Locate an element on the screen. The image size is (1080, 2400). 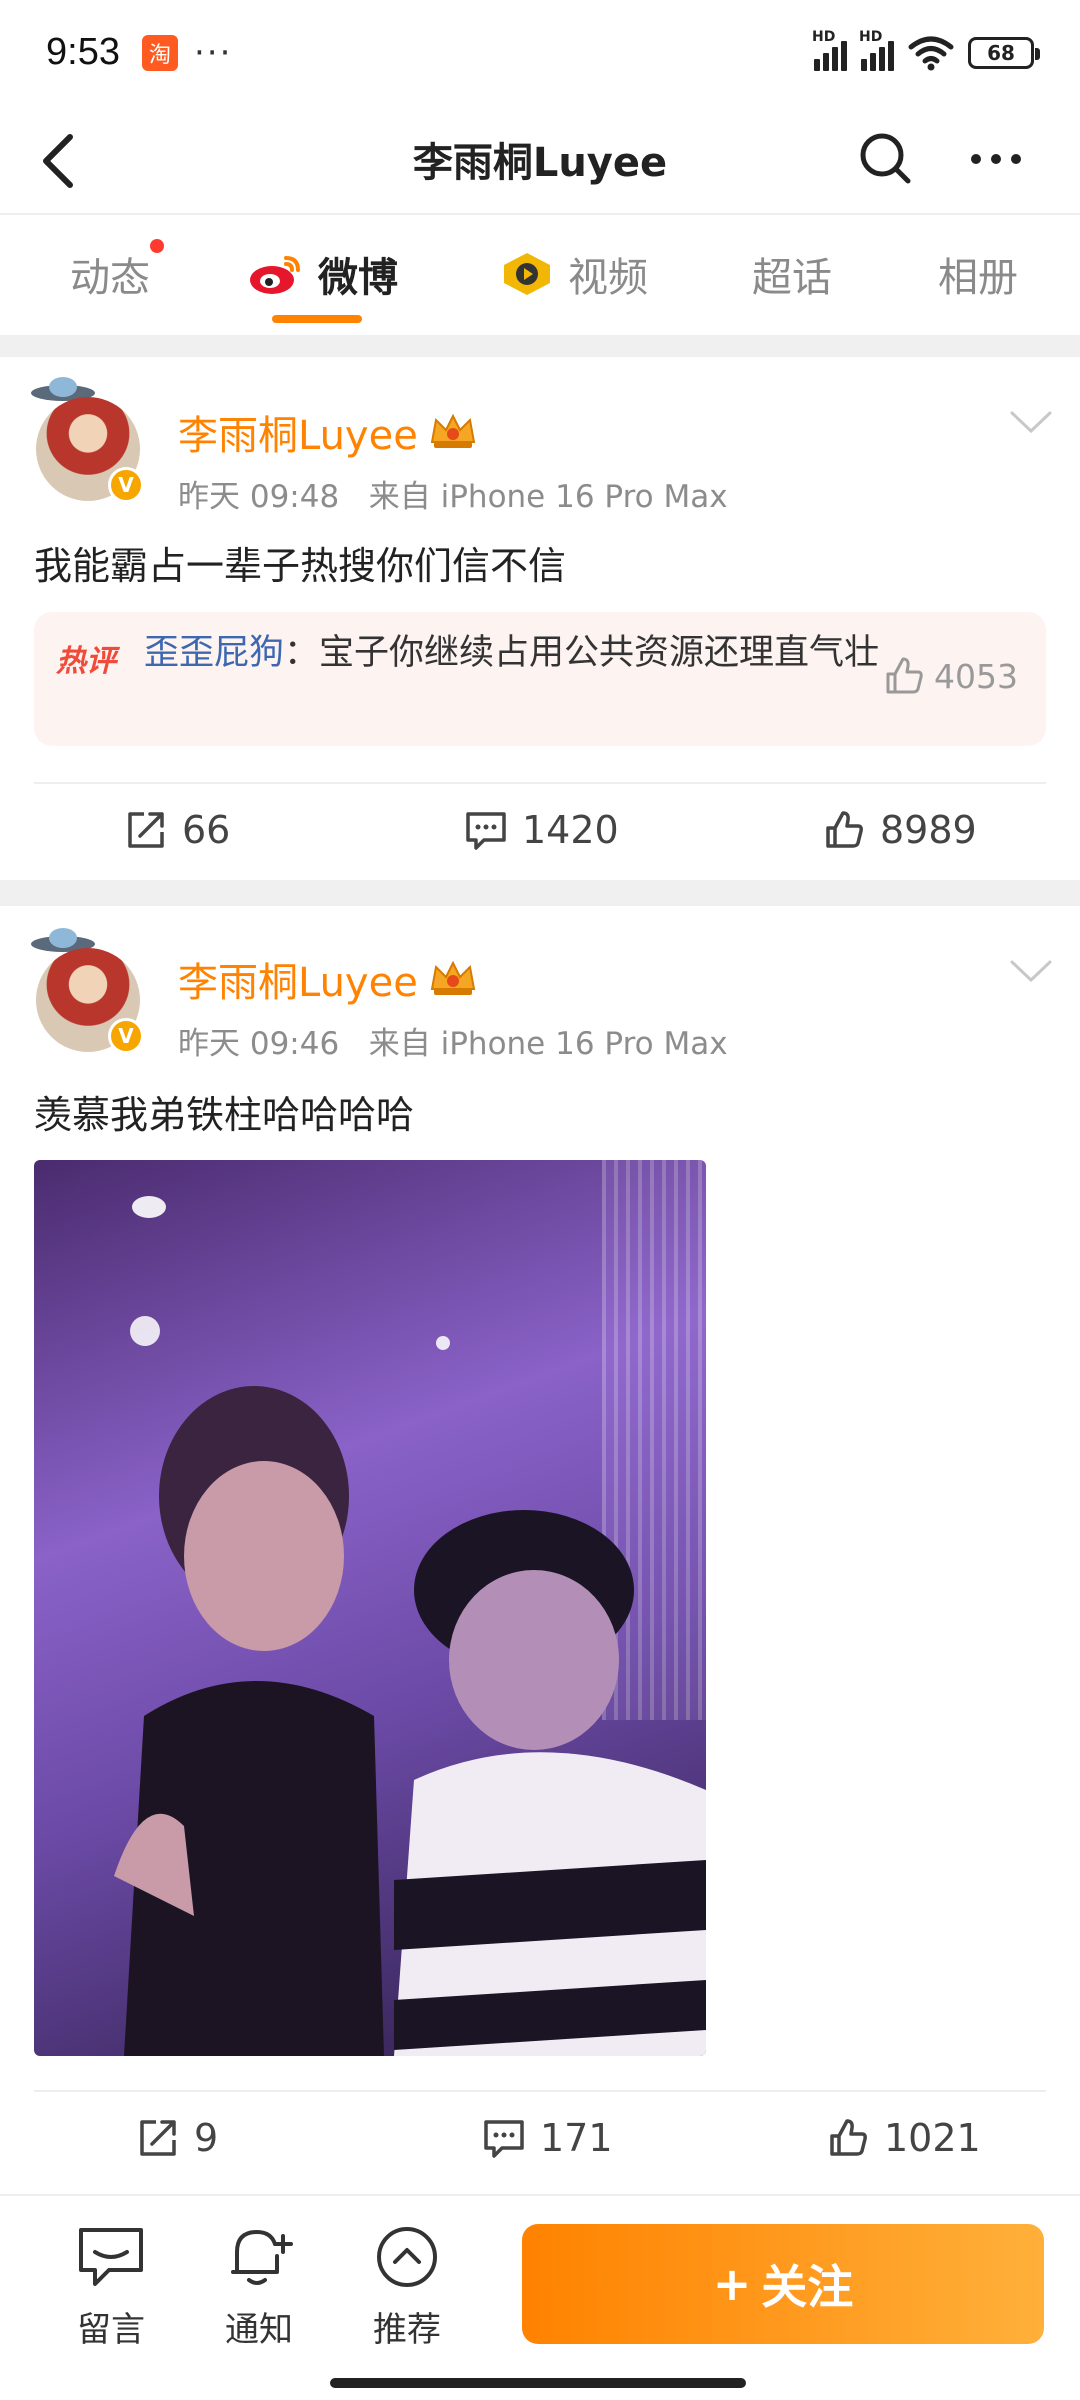
follow-button: + 关注 is located at coordinates (783, 2284).